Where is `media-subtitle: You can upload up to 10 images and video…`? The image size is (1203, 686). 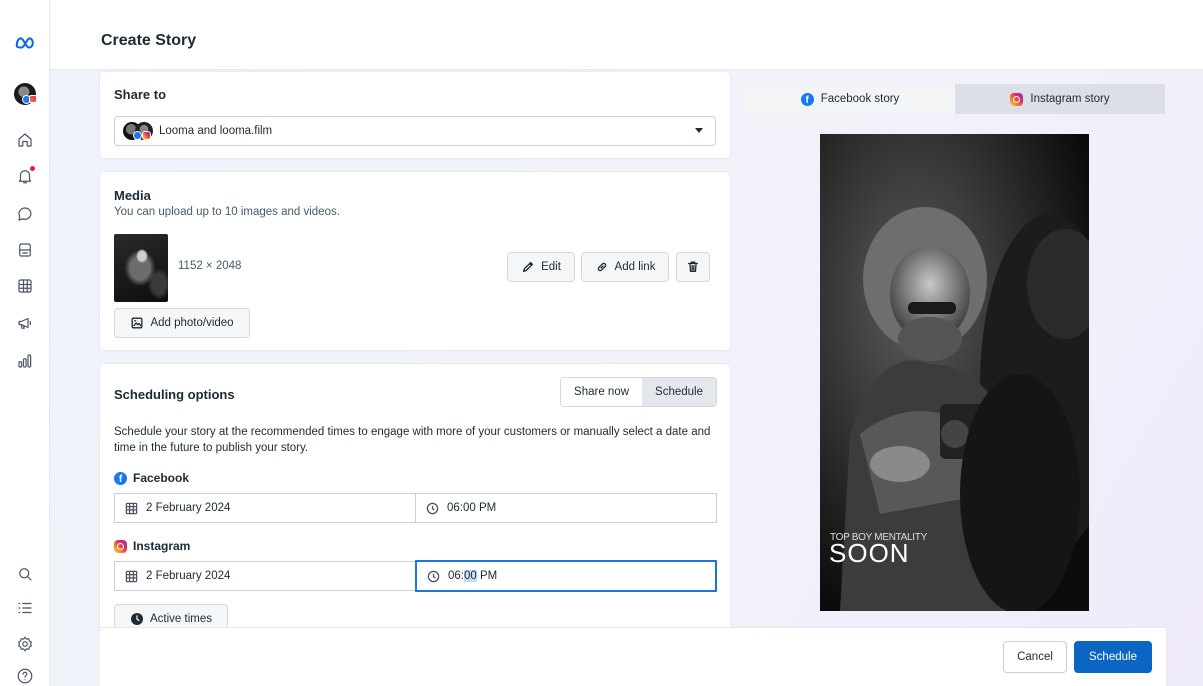 media-subtitle: You can upload up to 10 images and video… is located at coordinates (227, 212).